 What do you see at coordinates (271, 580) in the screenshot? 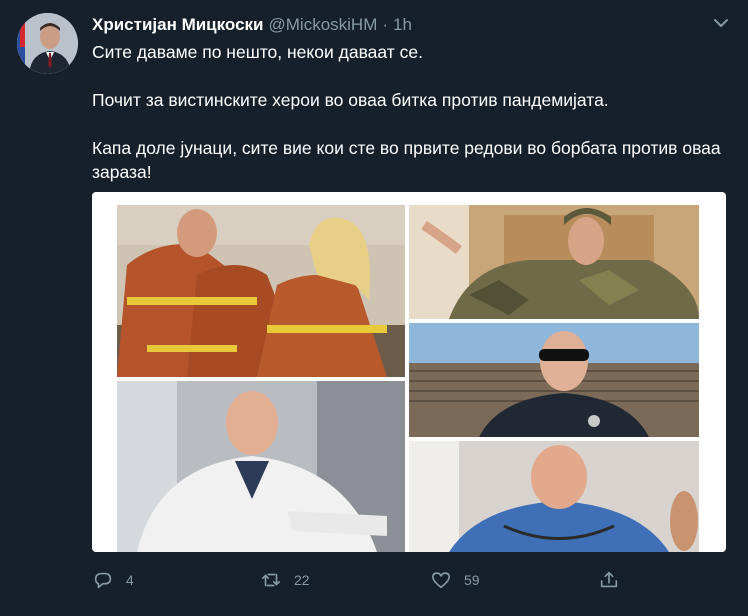
I see `retweet-icon` at bounding box center [271, 580].